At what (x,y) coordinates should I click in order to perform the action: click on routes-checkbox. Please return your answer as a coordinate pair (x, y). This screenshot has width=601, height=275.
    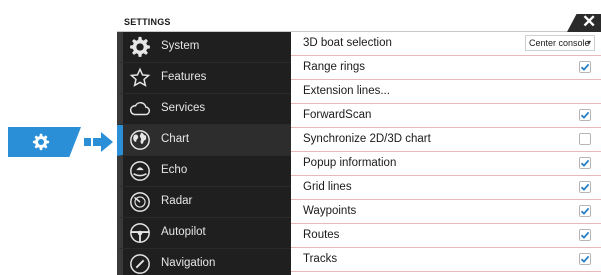
    Looking at the image, I should click on (585, 235).